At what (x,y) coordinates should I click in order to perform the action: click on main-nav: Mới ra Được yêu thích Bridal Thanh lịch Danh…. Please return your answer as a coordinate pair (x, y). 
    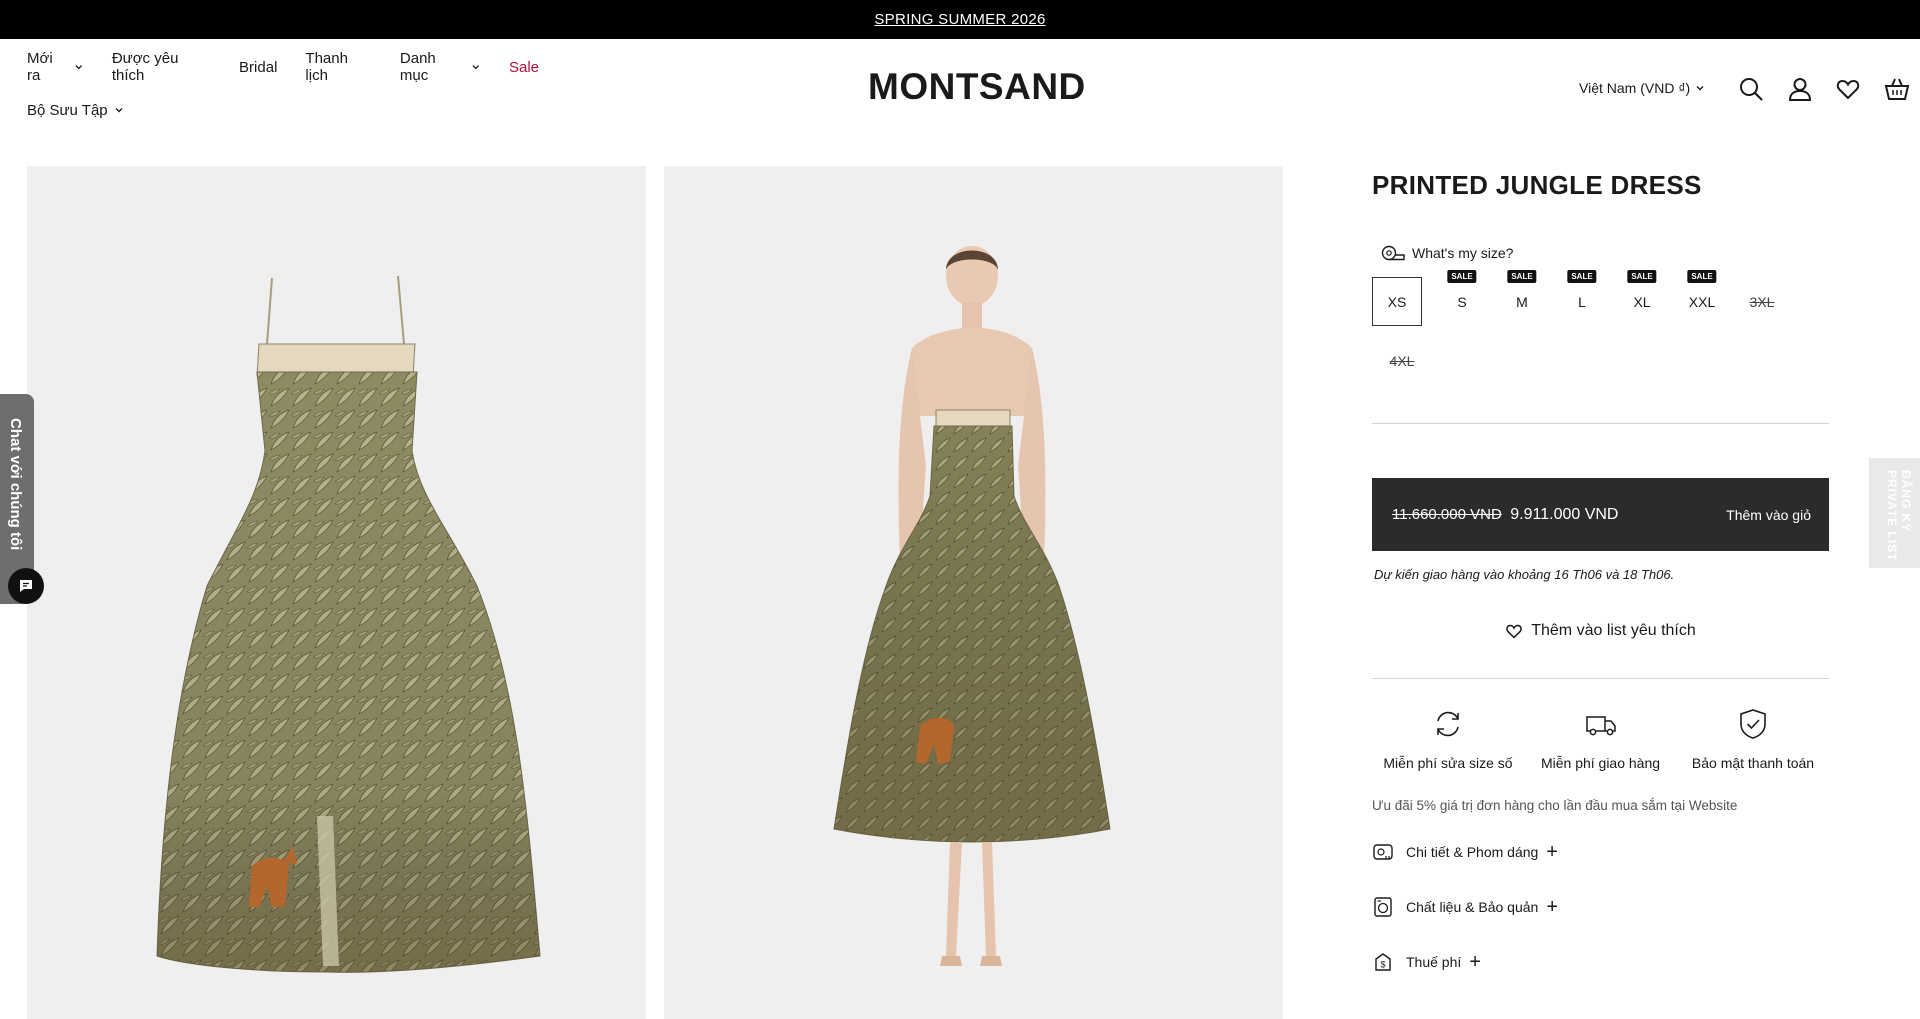
    Looking at the image, I should click on (297, 86).